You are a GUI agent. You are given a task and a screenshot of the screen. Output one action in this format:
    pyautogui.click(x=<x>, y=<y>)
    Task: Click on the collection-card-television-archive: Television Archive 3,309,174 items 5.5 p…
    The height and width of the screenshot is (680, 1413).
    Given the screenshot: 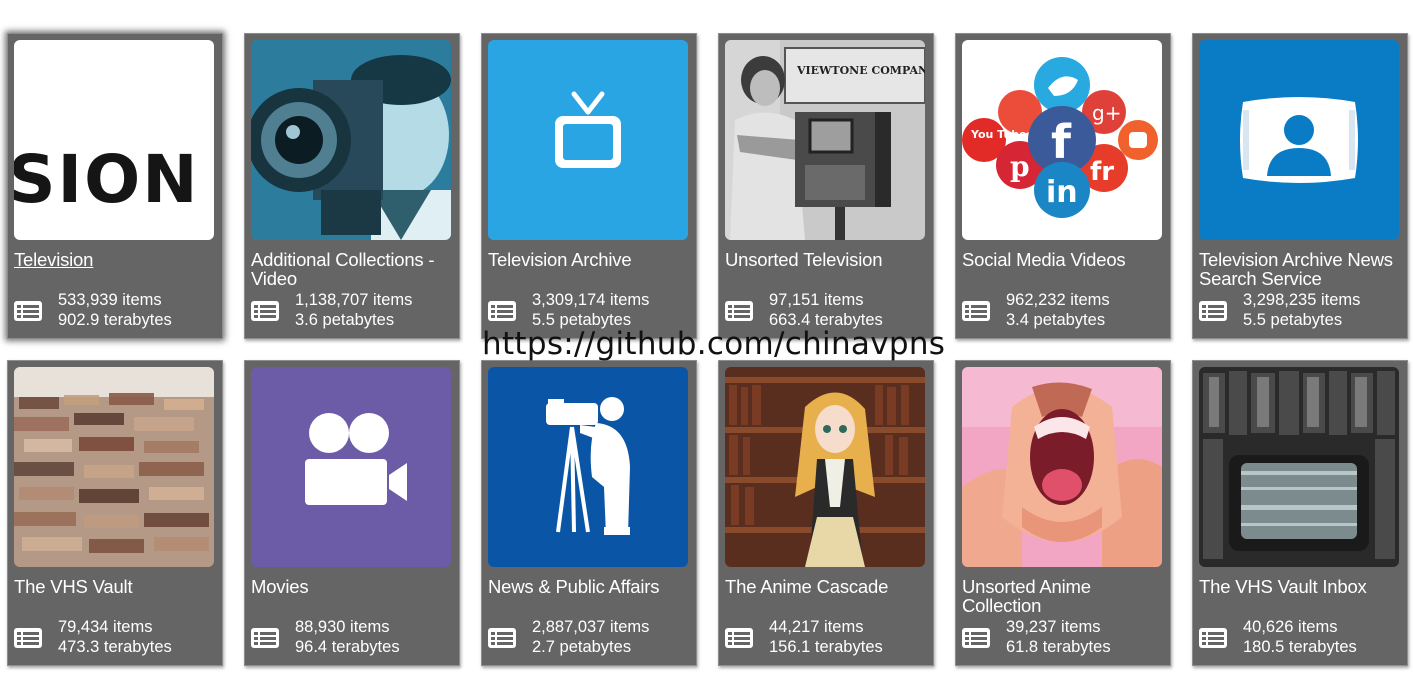 What is the action you would take?
    pyautogui.click(x=589, y=186)
    